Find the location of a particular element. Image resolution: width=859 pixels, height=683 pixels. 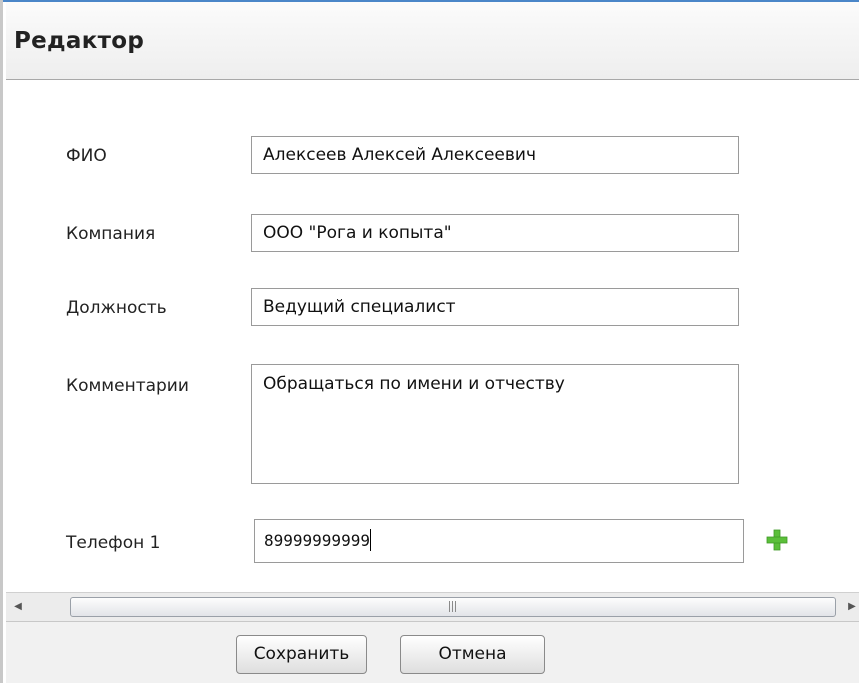

text-caret is located at coordinates (370, 540).